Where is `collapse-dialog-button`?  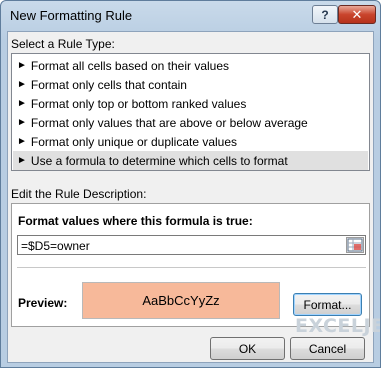
collapse-dialog-button is located at coordinates (355, 245).